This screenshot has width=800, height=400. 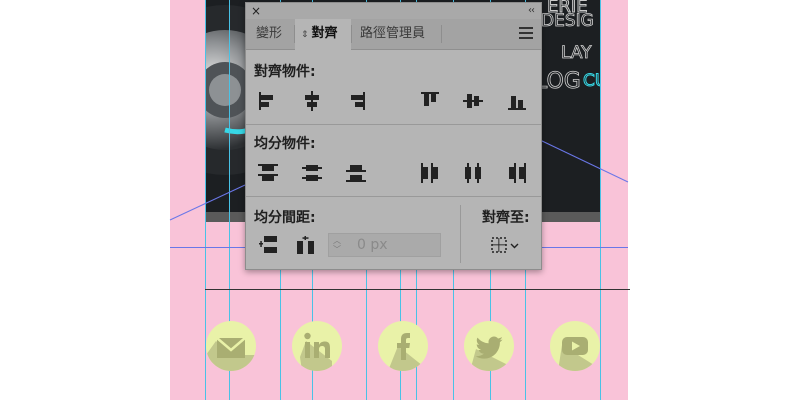 What do you see at coordinates (306, 245) in the screenshot?
I see `horizontal-distribute-space-icon` at bounding box center [306, 245].